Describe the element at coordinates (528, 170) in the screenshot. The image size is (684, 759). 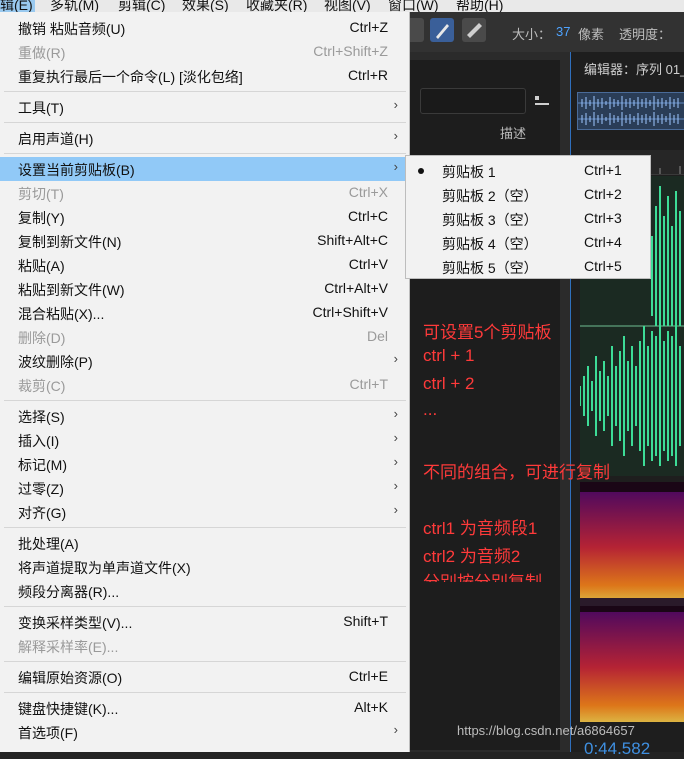
I see `submenu-item-clipboard-1: 剪贴板 1 Ctrl+1` at that location.